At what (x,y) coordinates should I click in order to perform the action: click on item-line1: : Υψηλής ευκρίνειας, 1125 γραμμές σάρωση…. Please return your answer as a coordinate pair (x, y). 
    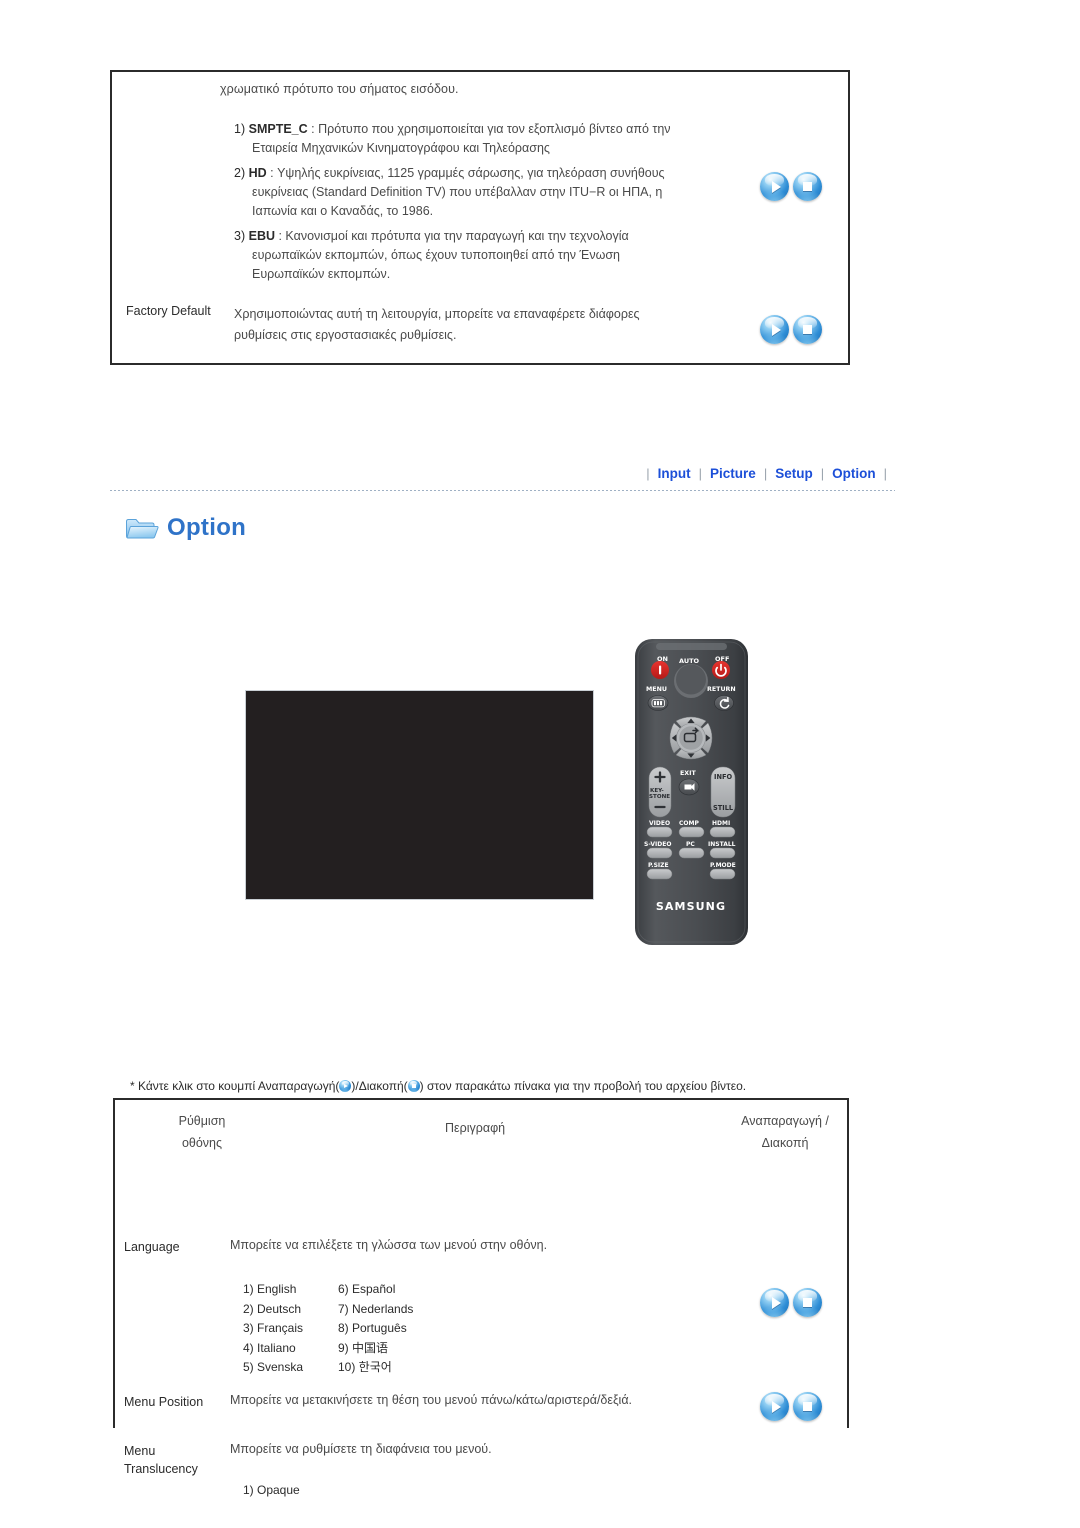
    Looking at the image, I should click on (465, 173).